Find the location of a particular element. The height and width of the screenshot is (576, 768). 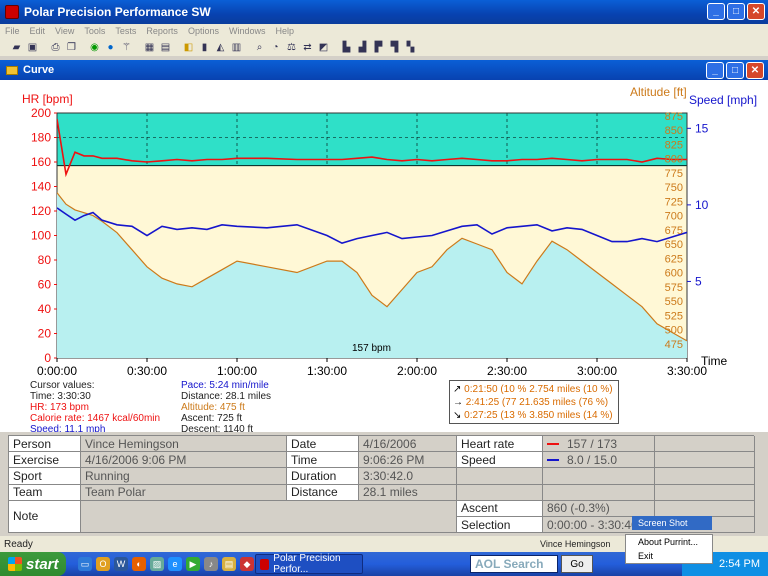

report-chart-3-icon: ▛ is located at coordinates (378, 47).